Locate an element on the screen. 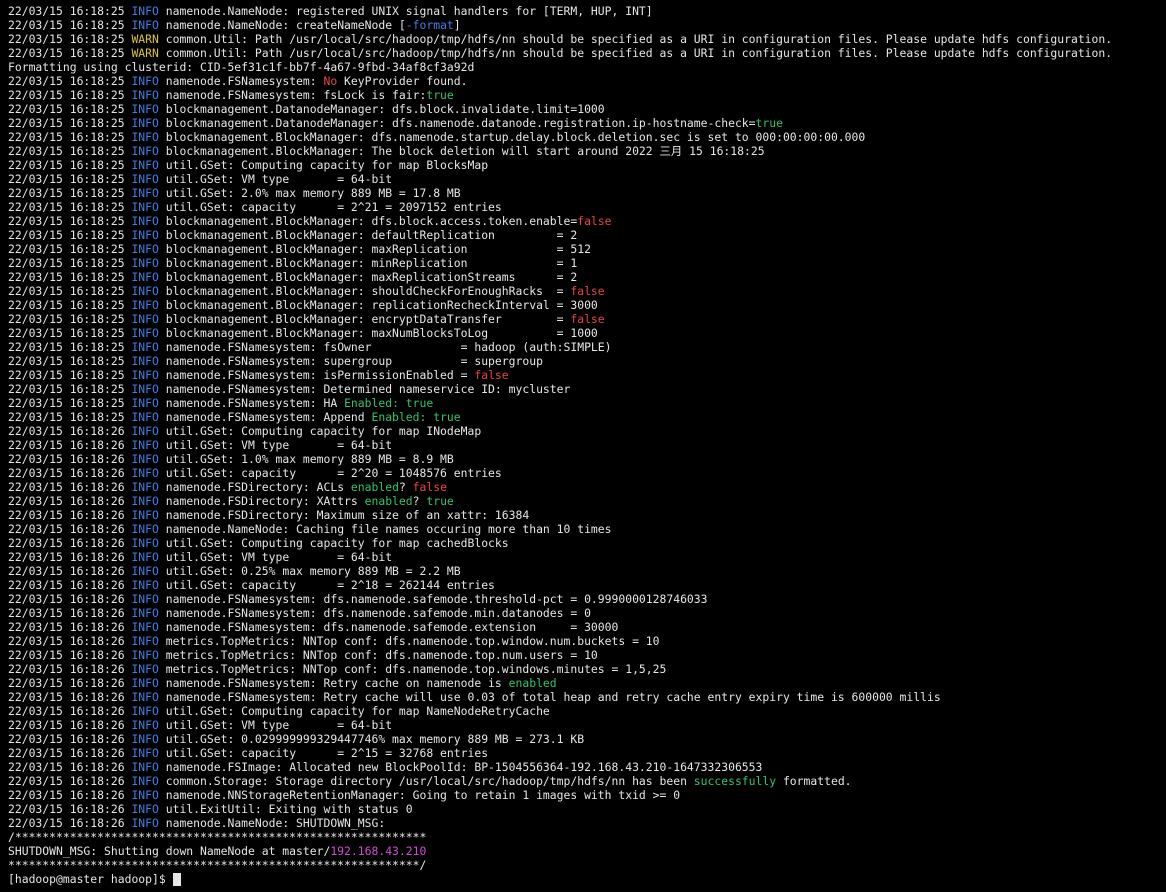  log-token-warn: WARN is located at coordinates (145, 53).